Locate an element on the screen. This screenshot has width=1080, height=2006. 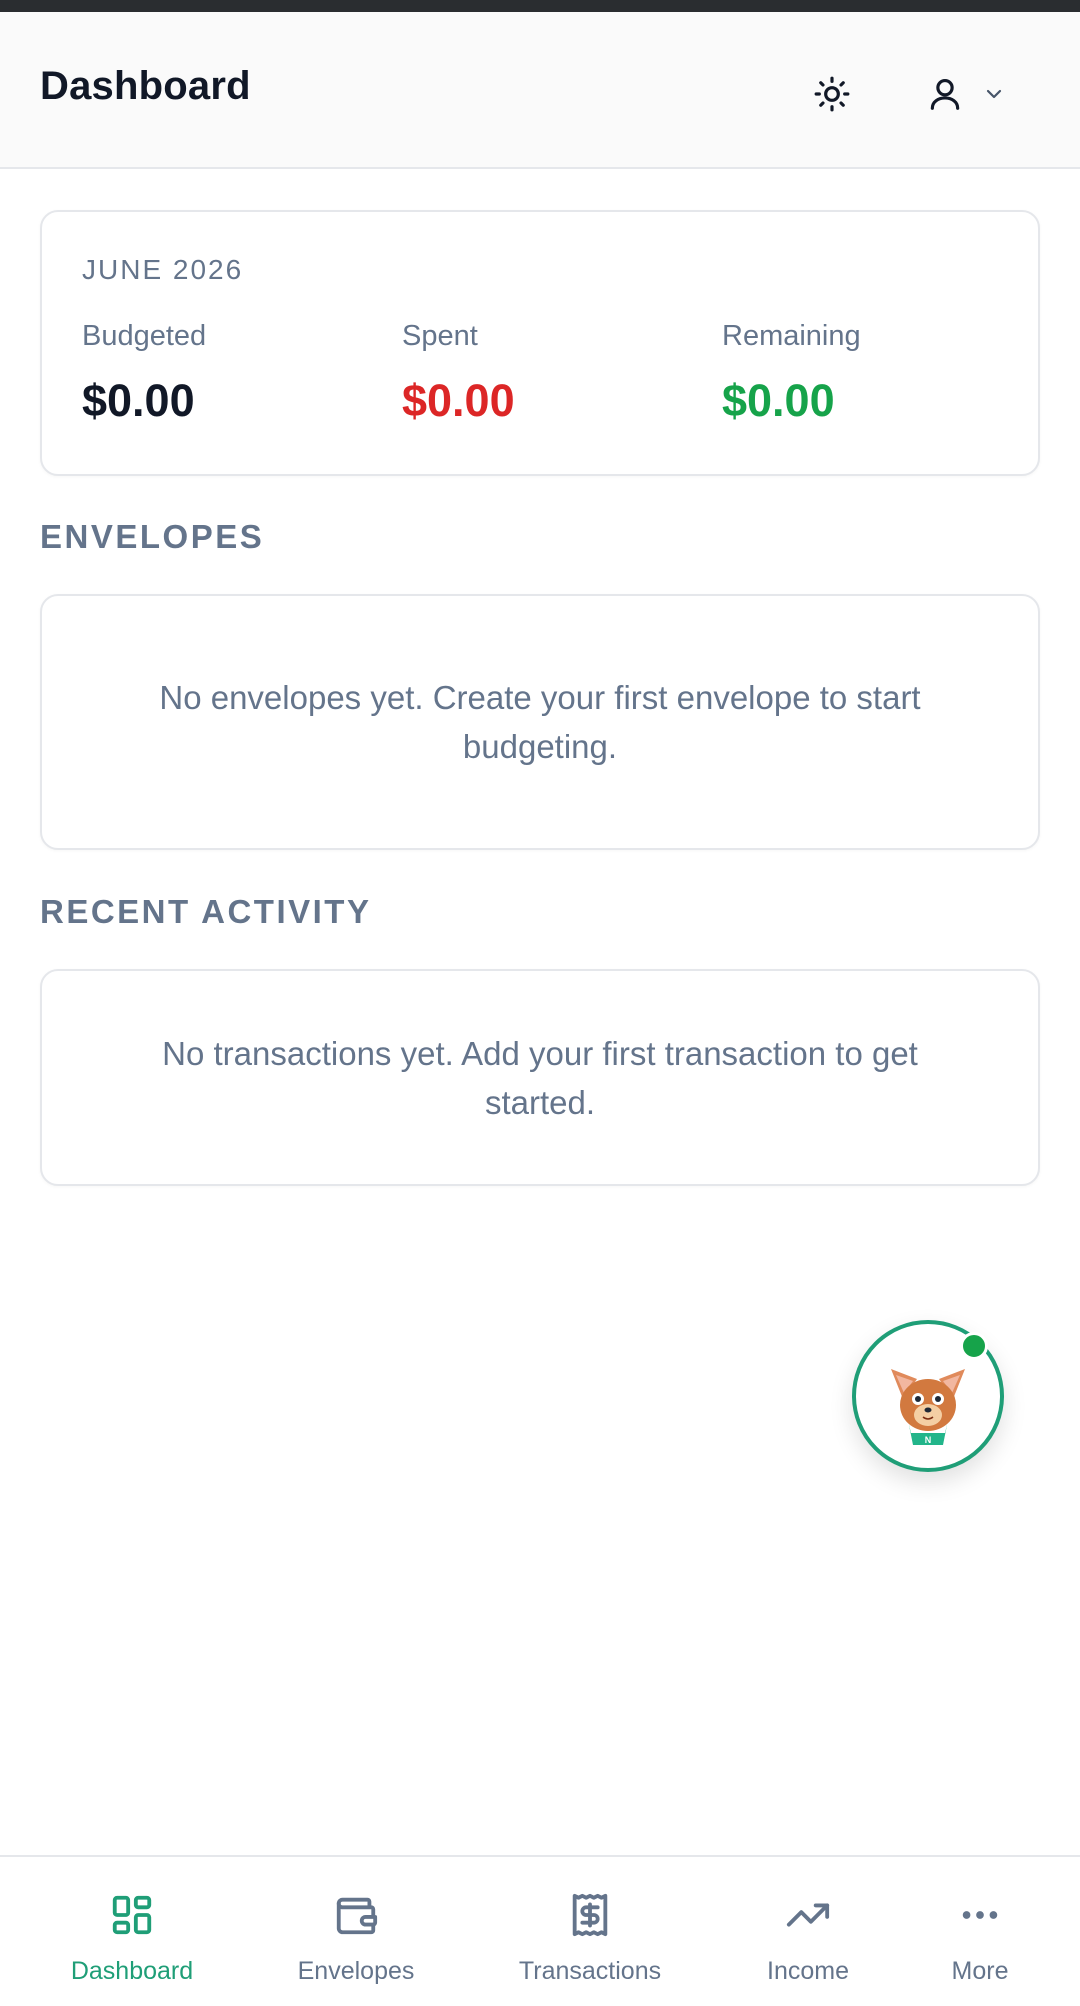
nav-item-envelopes: Envelopes is located at coordinates (356, 1931).